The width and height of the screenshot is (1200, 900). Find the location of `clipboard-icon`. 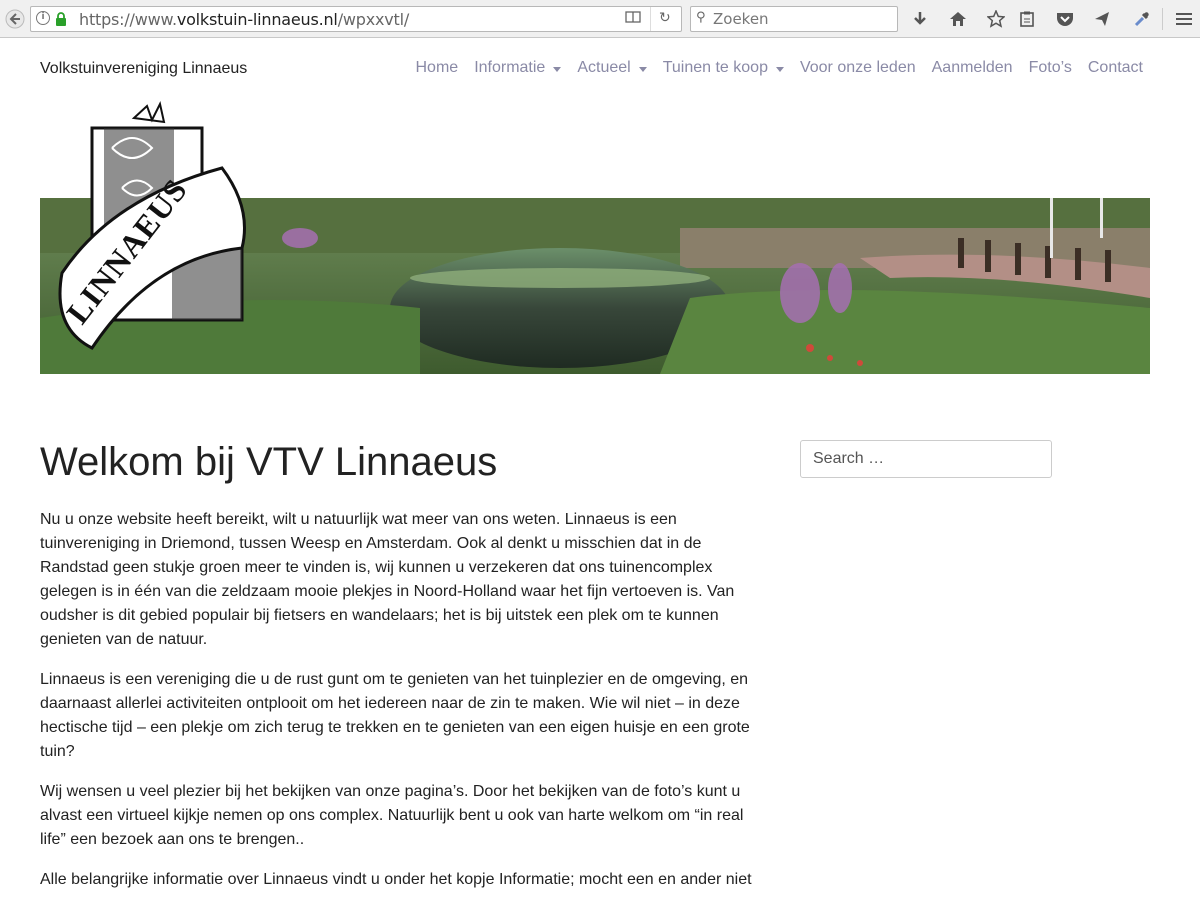

clipboard-icon is located at coordinates (1027, 19).